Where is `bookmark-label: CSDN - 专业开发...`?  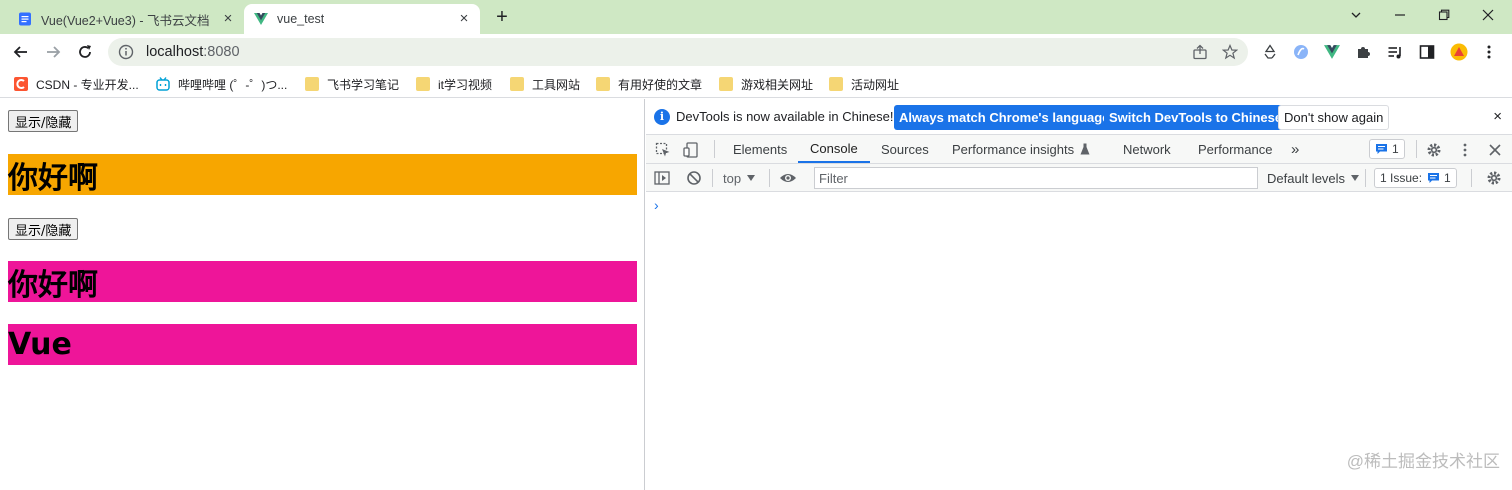
bookmark-label: CSDN - 专业开发... is located at coordinates (87, 84).